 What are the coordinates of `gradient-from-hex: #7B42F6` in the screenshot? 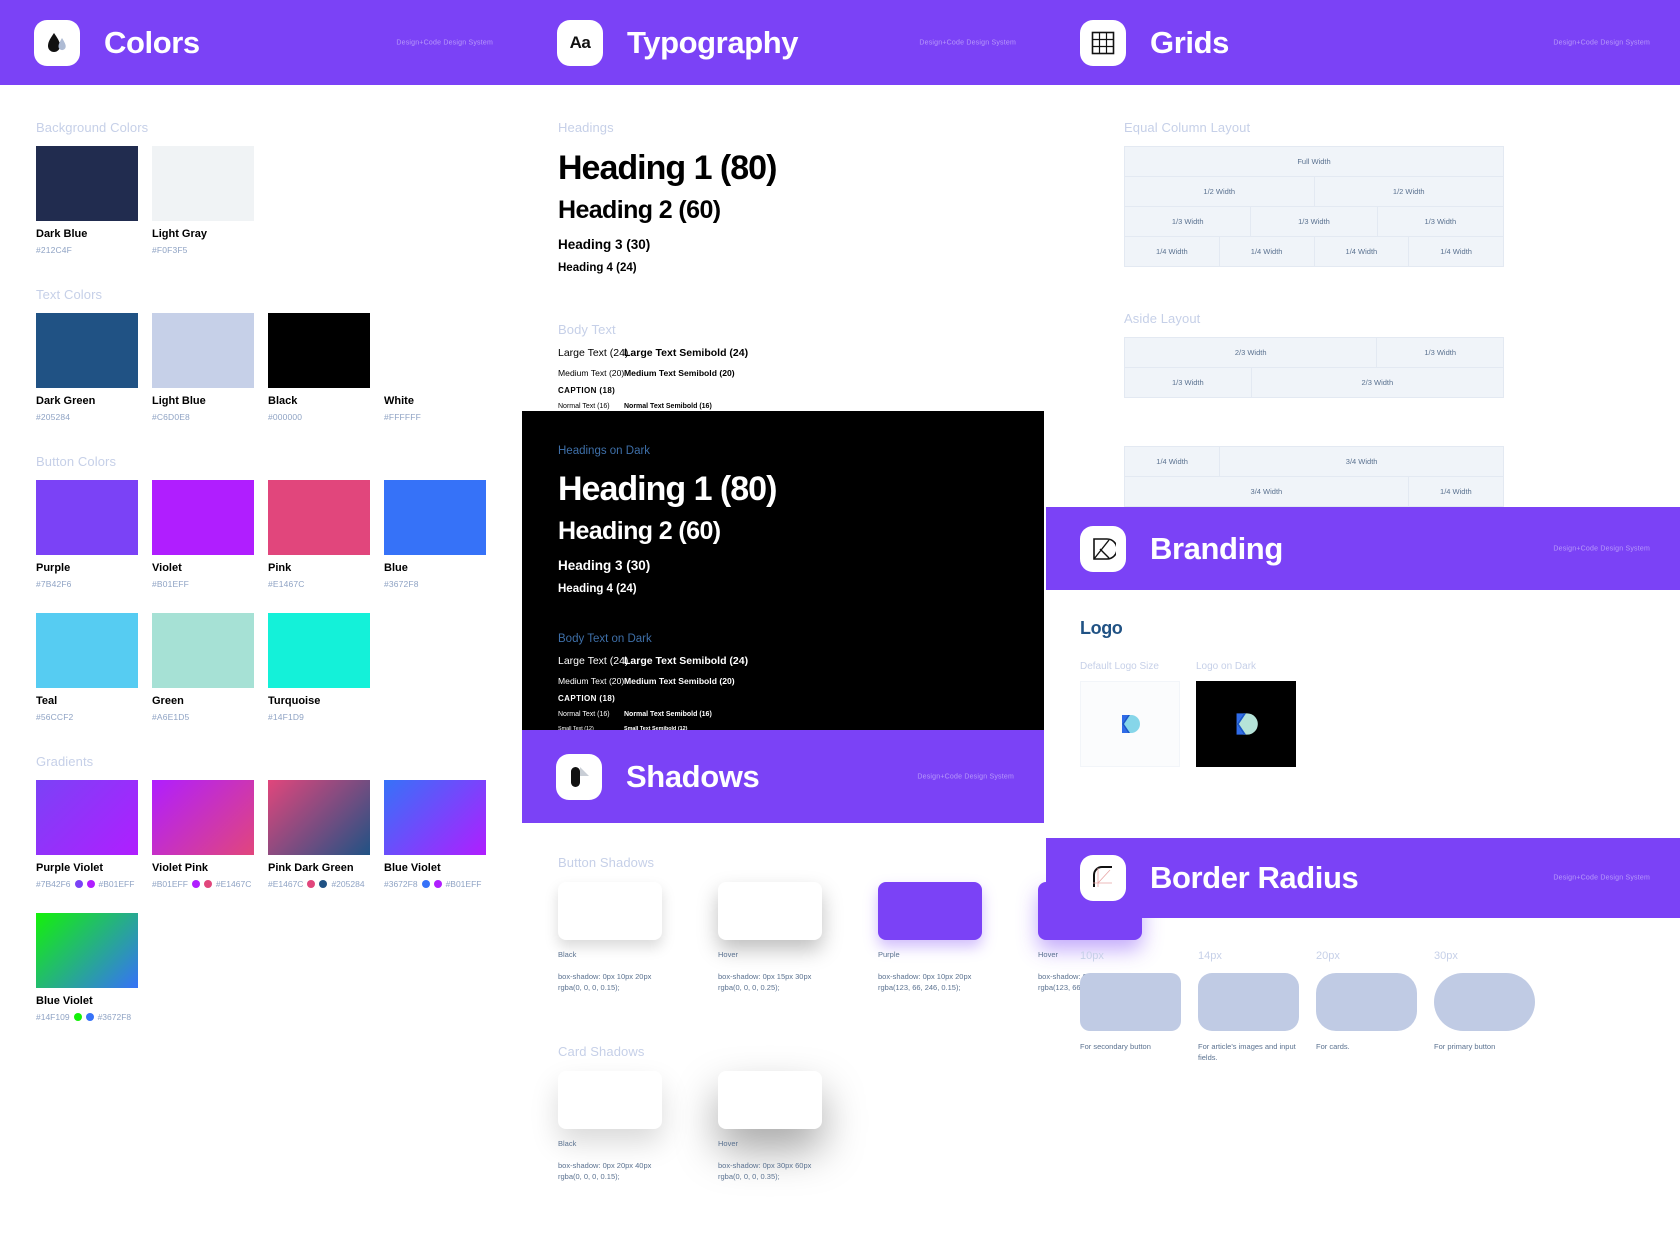 It's located at (53, 884).